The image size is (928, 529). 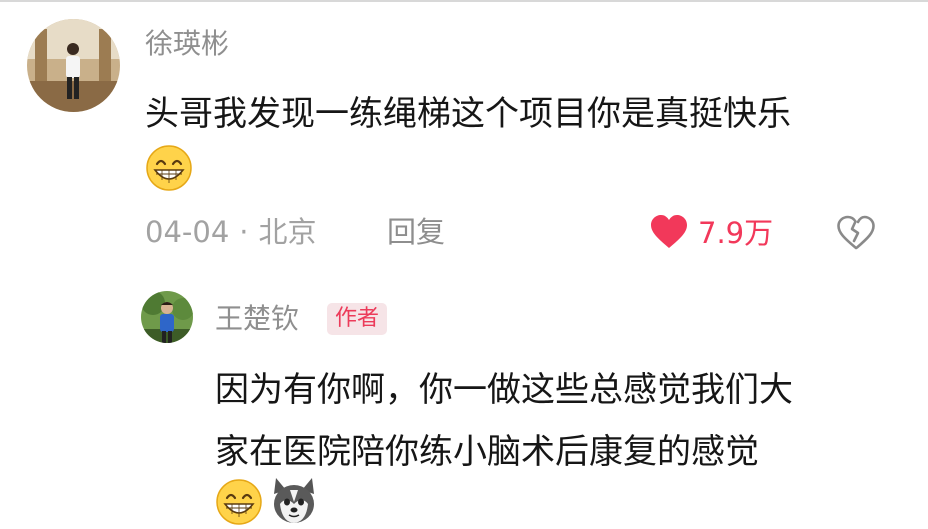 What do you see at coordinates (468, 114) in the screenshot?
I see `comment-text: 头哥我发现一练绳梯这个项目你是真挺快乐` at bounding box center [468, 114].